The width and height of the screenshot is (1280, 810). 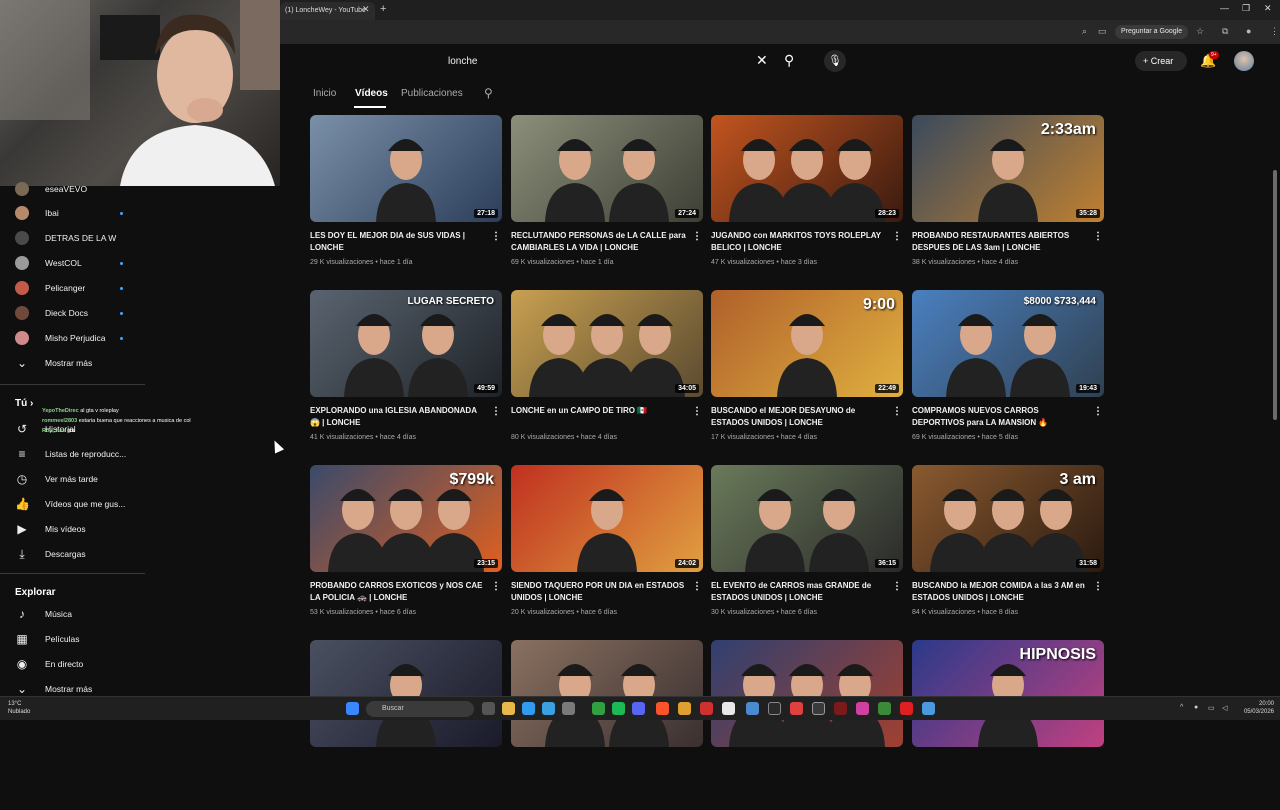 What do you see at coordinates (72, 554) in the screenshot?
I see `sidebar-item-downloads: ⤓ Descargas` at bounding box center [72, 554].